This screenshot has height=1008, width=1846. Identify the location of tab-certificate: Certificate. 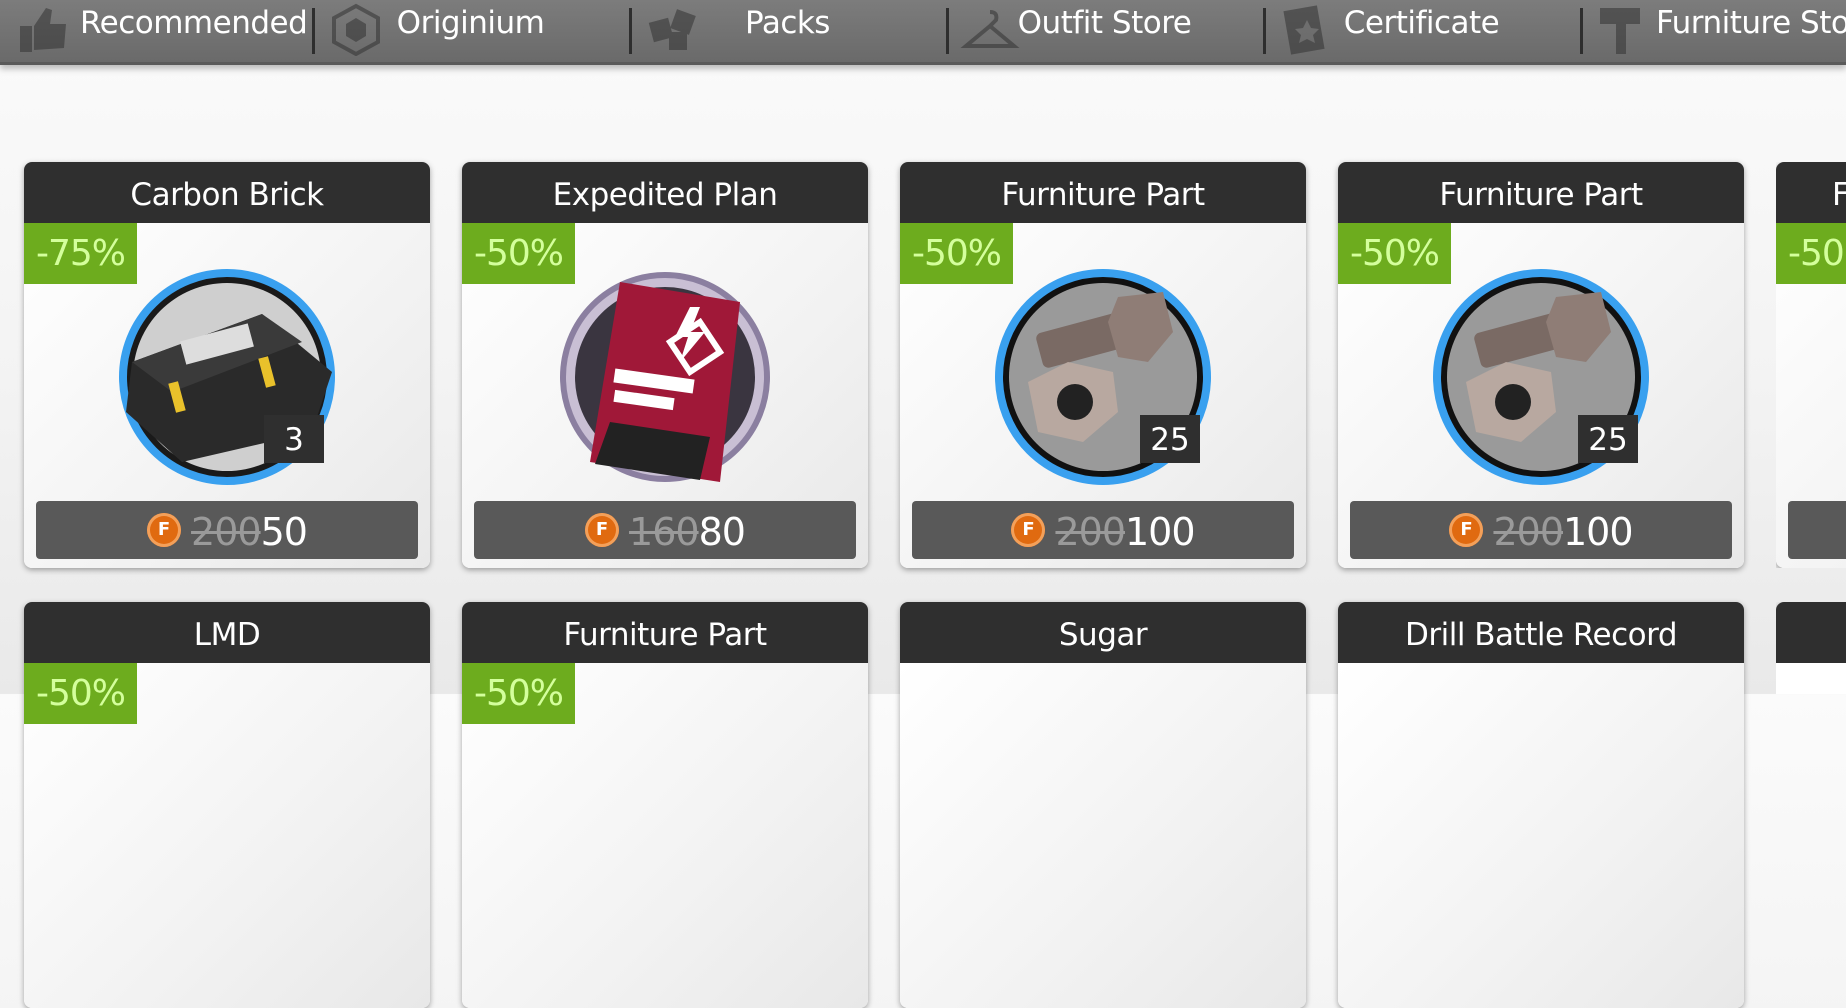
(1421, 31).